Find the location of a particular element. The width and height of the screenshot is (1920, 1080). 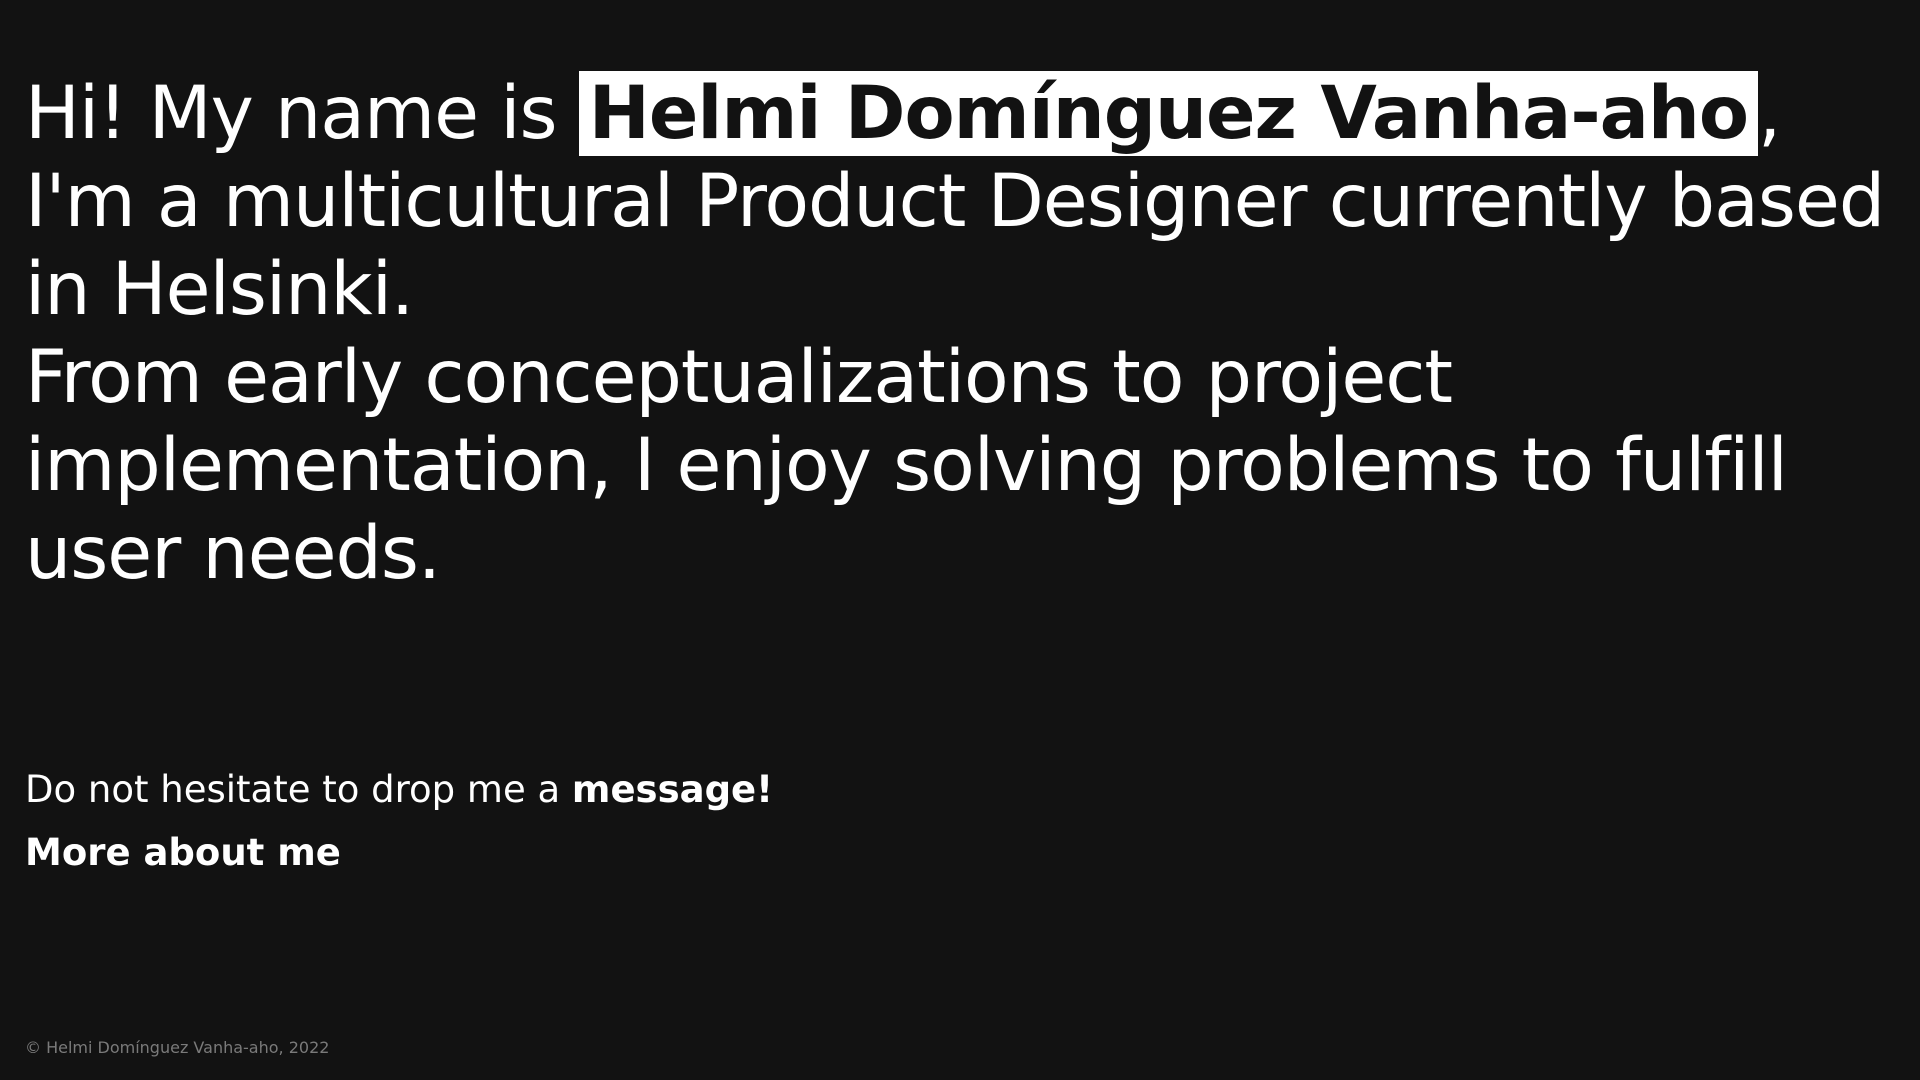

intro-line-3: in Helsinki. is located at coordinates (219, 289).